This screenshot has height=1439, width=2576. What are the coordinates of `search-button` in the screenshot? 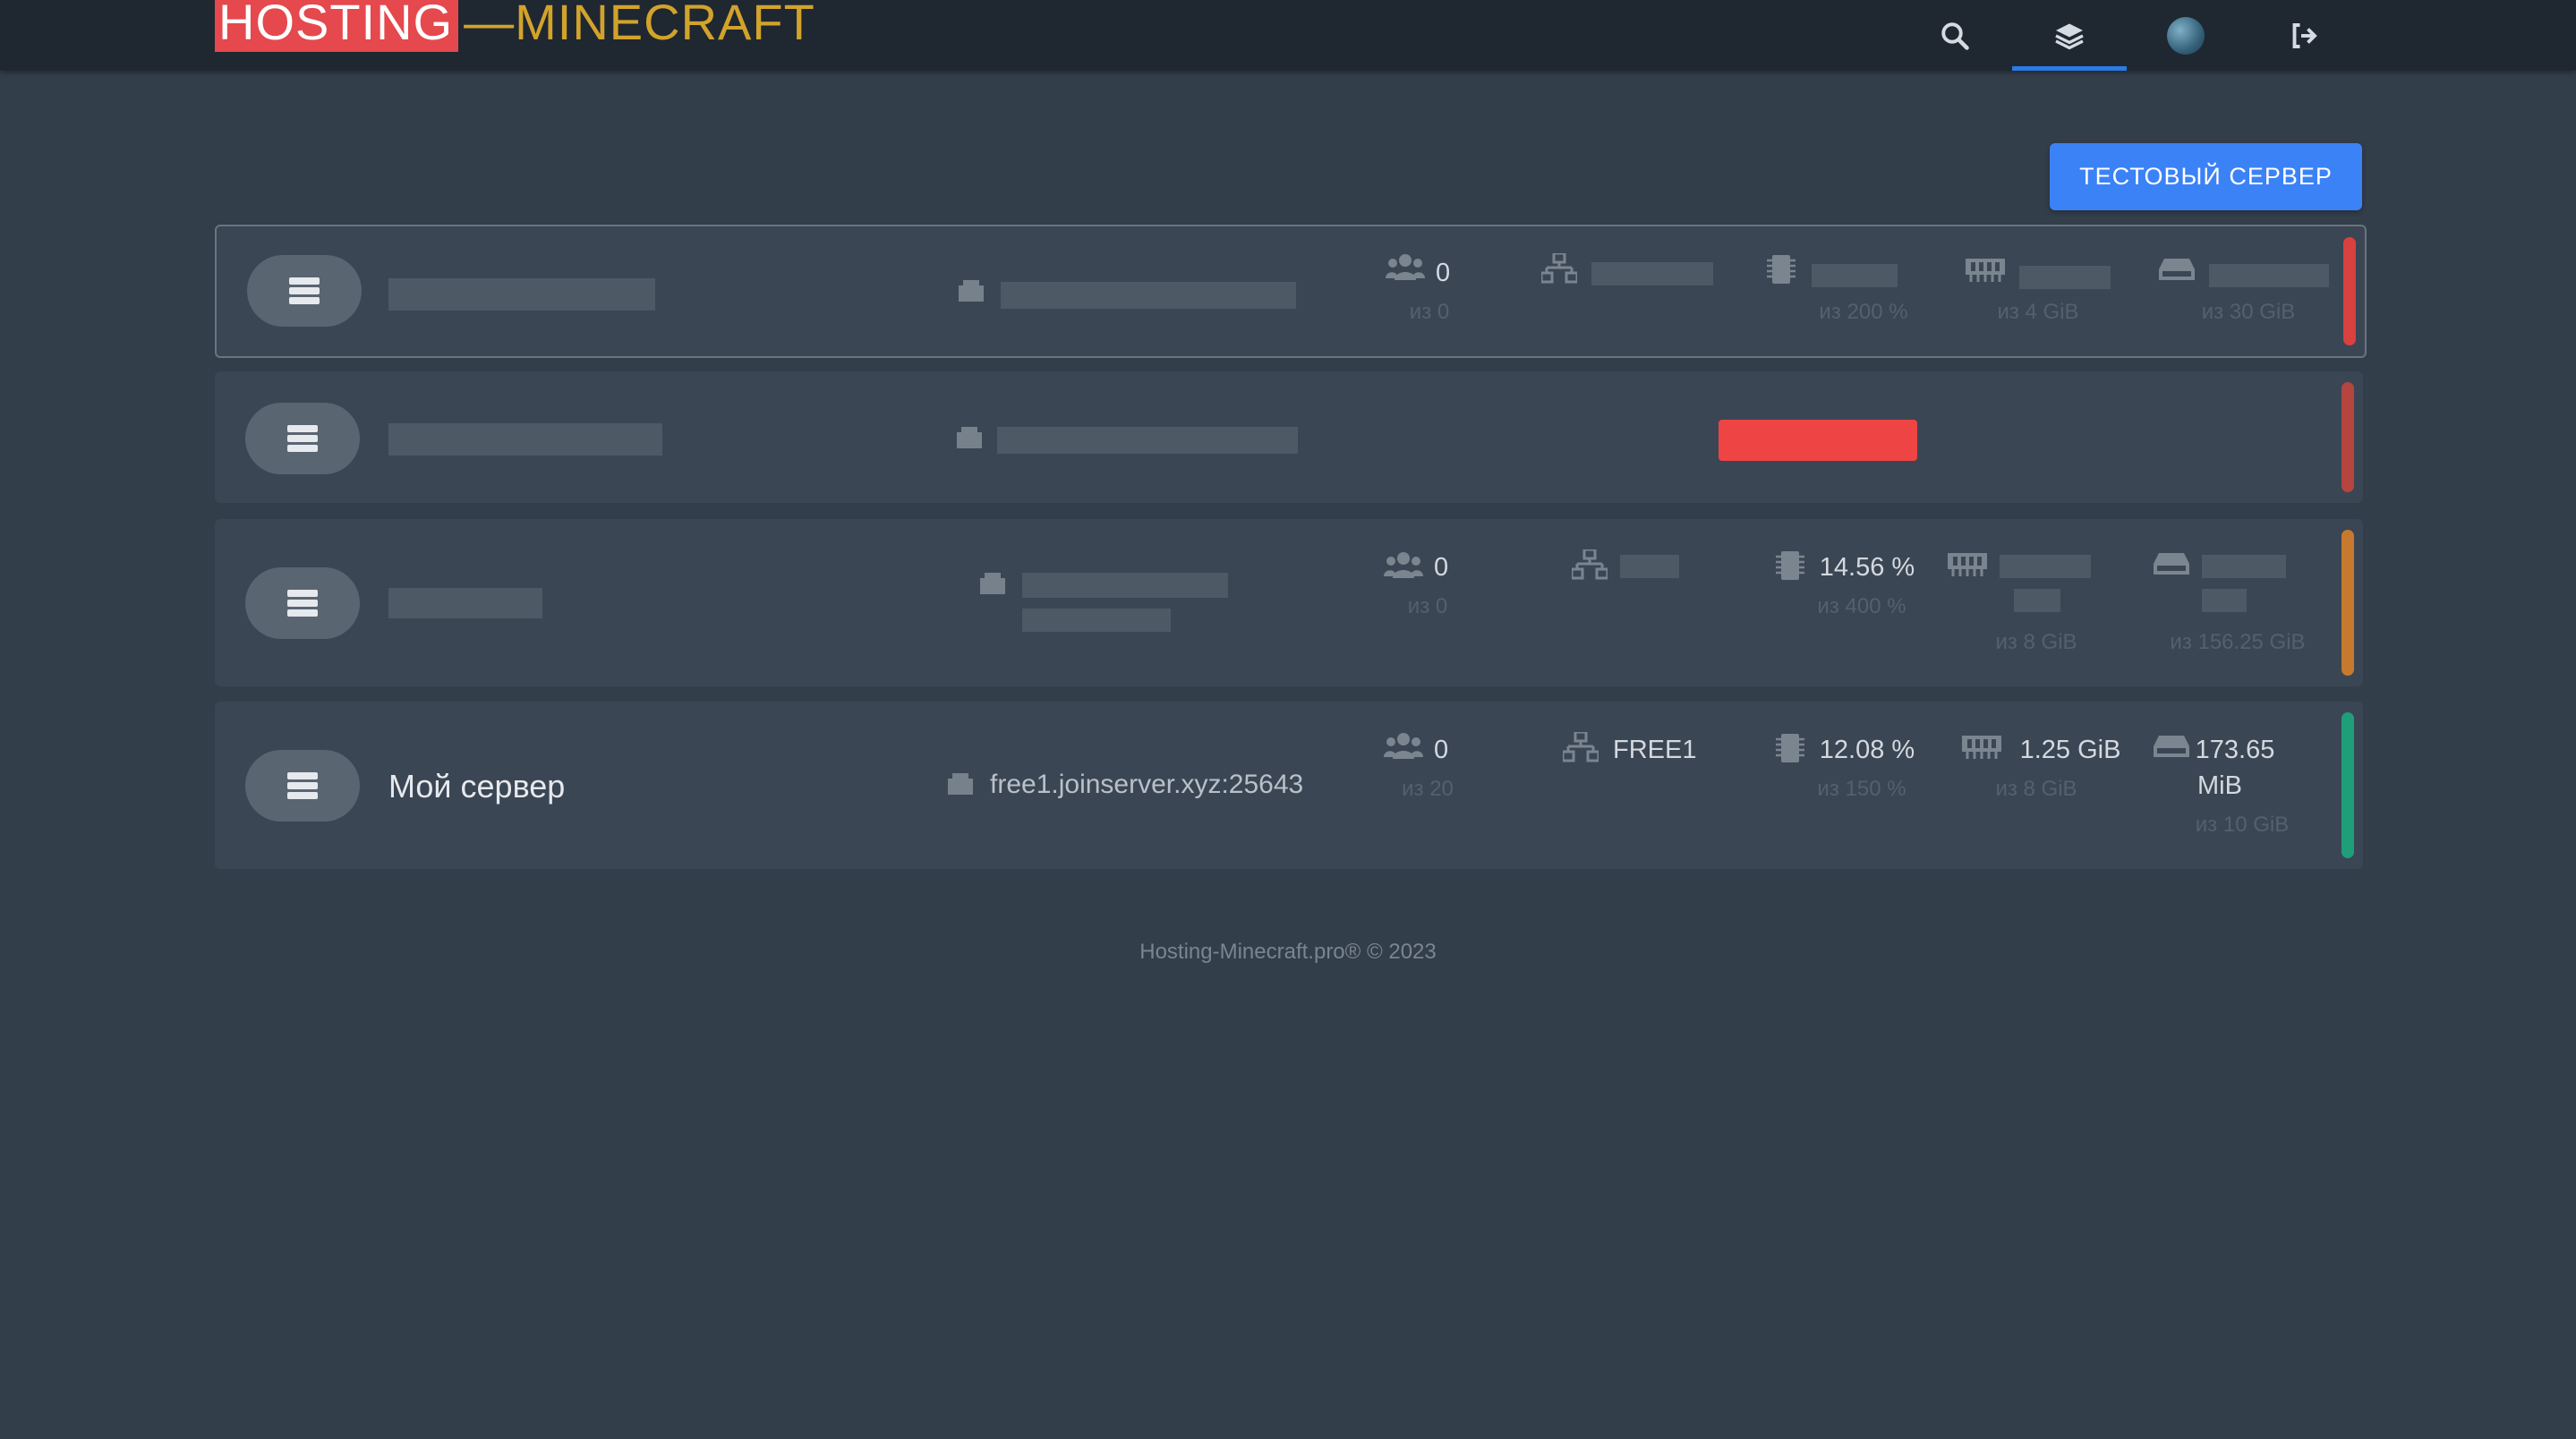 It's located at (1955, 35).